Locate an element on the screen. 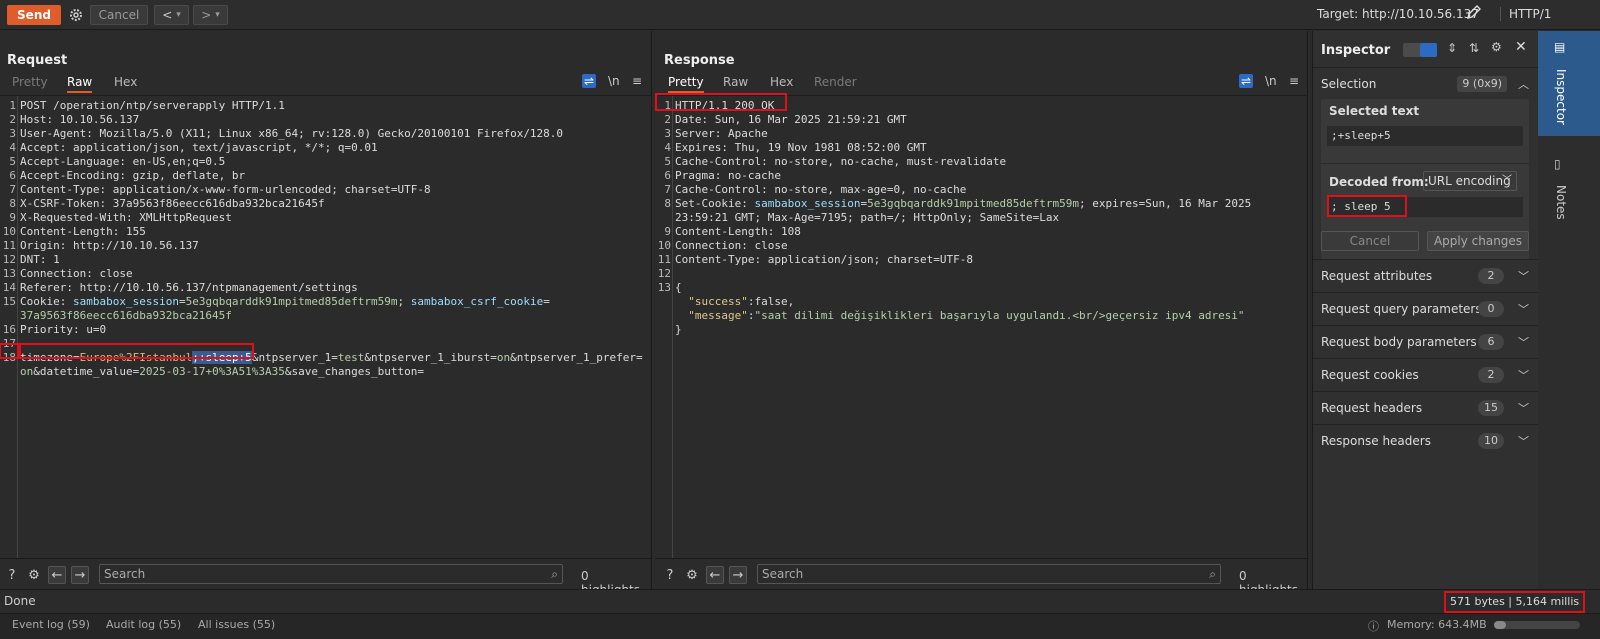  inspector-section: Request attributes 2 ﹀ is located at coordinates (1426, 275).